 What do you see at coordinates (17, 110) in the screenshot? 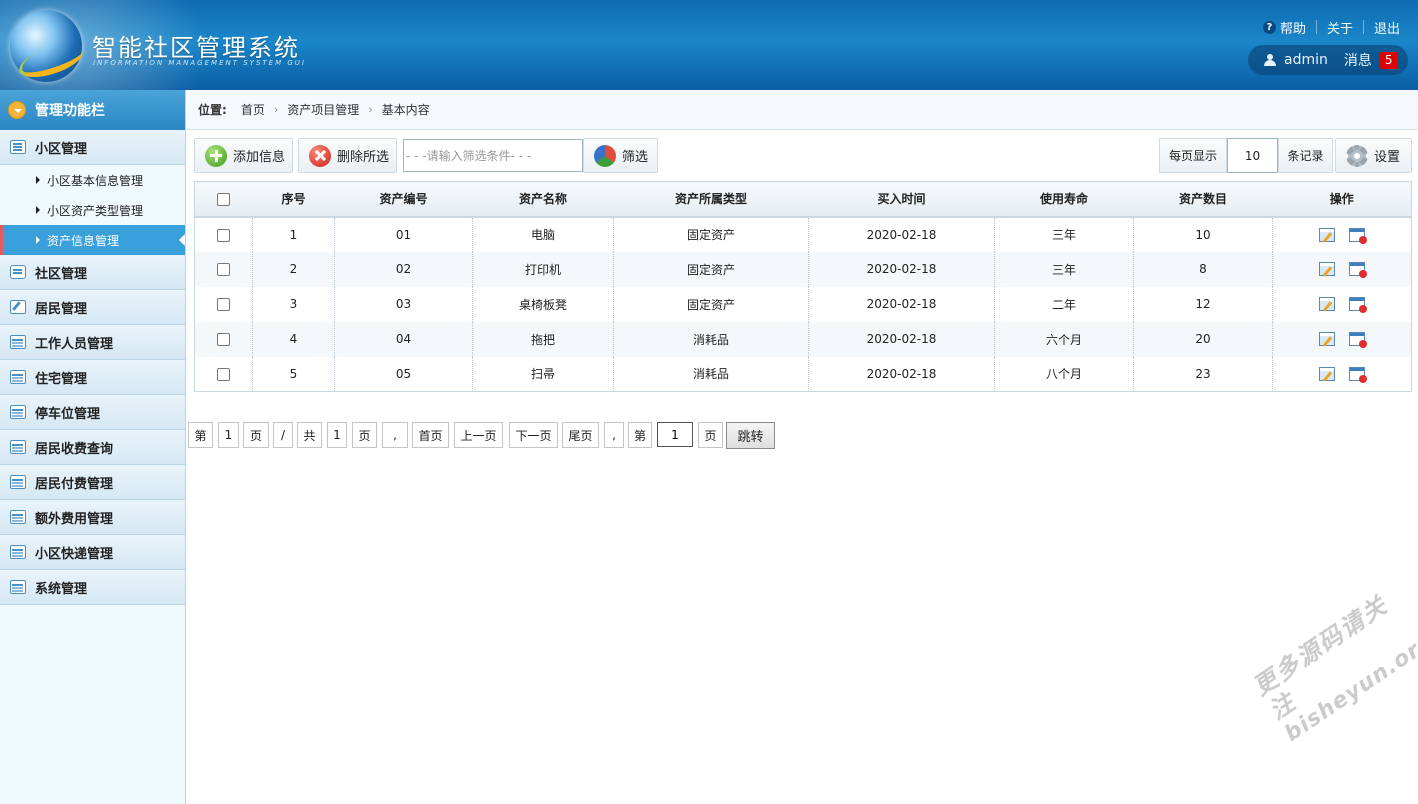
I see `chevron-down-icon` at bounding box center [17, 110].